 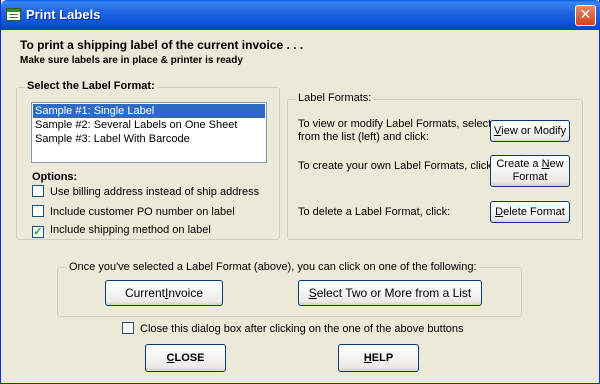 What do you see at coordinates (38, 211) in the screenshot?
I see `po-number-checkbox` at bounding box center [38, 211].